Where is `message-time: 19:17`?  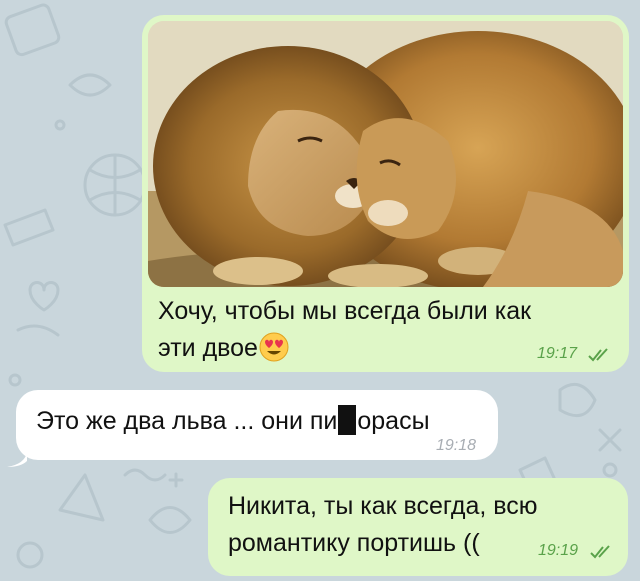 message-time: 19:17 is located at coordinates (557, 353).